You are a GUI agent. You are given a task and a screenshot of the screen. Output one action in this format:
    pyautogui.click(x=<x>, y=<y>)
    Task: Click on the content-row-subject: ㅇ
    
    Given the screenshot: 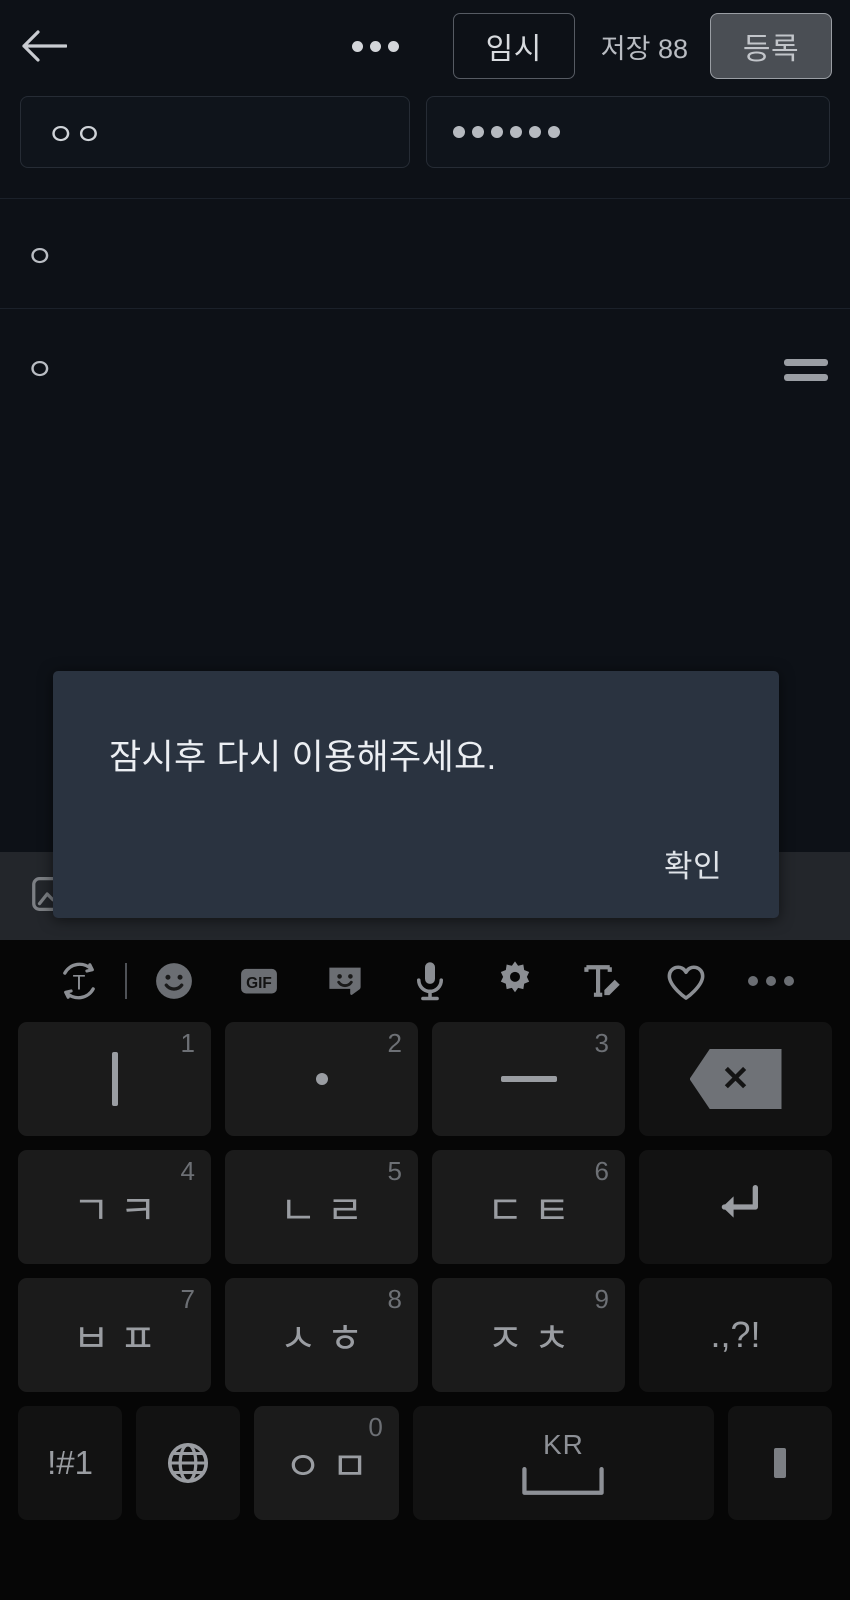 What is the action you would take?
    pyautogui.click(x=425, y=253)
    